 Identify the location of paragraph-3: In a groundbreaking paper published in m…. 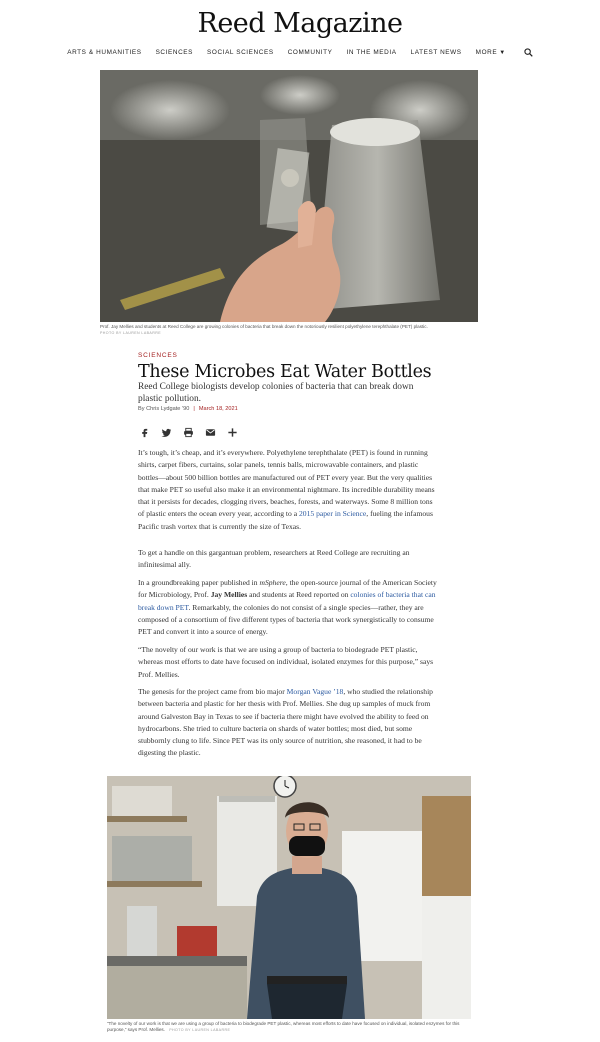
(288, 607).